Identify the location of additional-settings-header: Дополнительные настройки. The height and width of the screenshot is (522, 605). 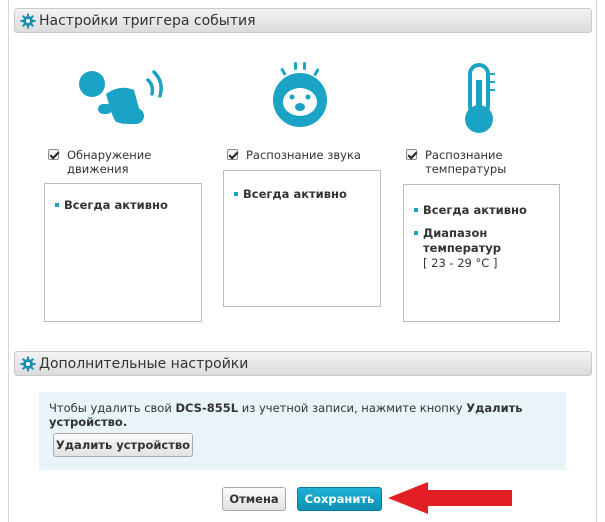
(303, 363).